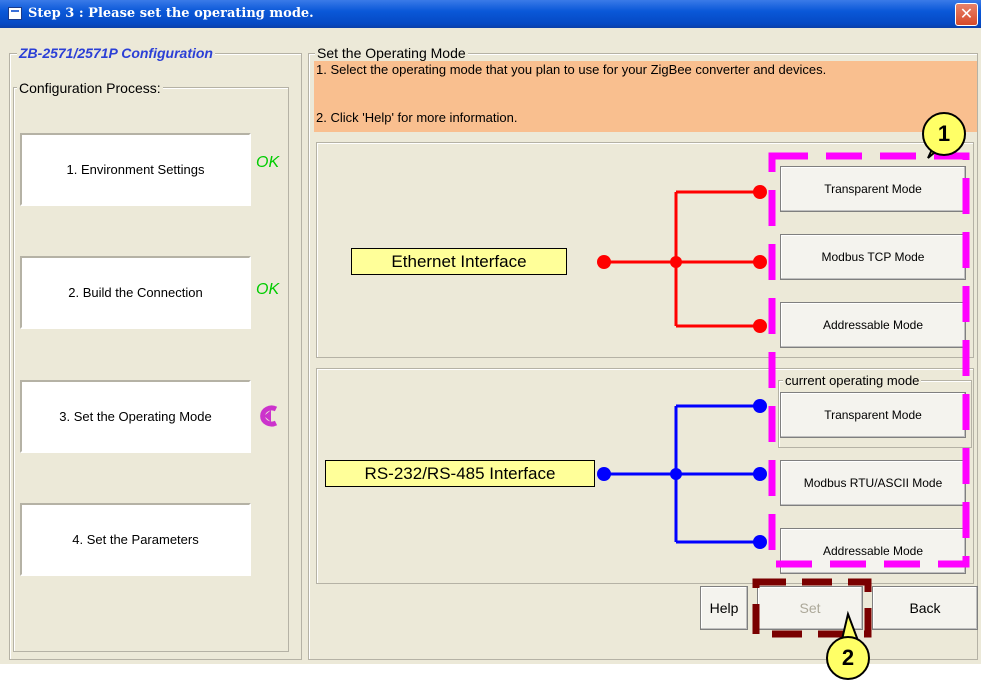  Describe the element at coordinates (848, 658) in the screenshot. I see `callout-2: 2` at that location.